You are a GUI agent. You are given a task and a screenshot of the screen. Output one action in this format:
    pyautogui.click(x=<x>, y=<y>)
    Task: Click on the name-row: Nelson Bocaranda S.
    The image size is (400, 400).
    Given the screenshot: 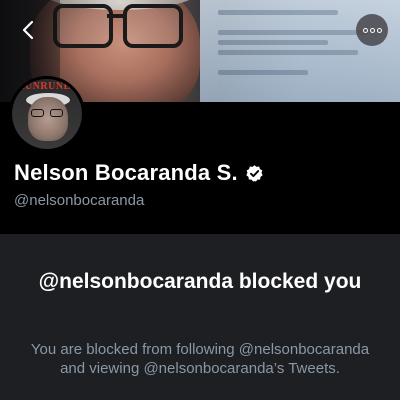 What is the action you would take?
    pyautogui.click(x=204, y=173)
    